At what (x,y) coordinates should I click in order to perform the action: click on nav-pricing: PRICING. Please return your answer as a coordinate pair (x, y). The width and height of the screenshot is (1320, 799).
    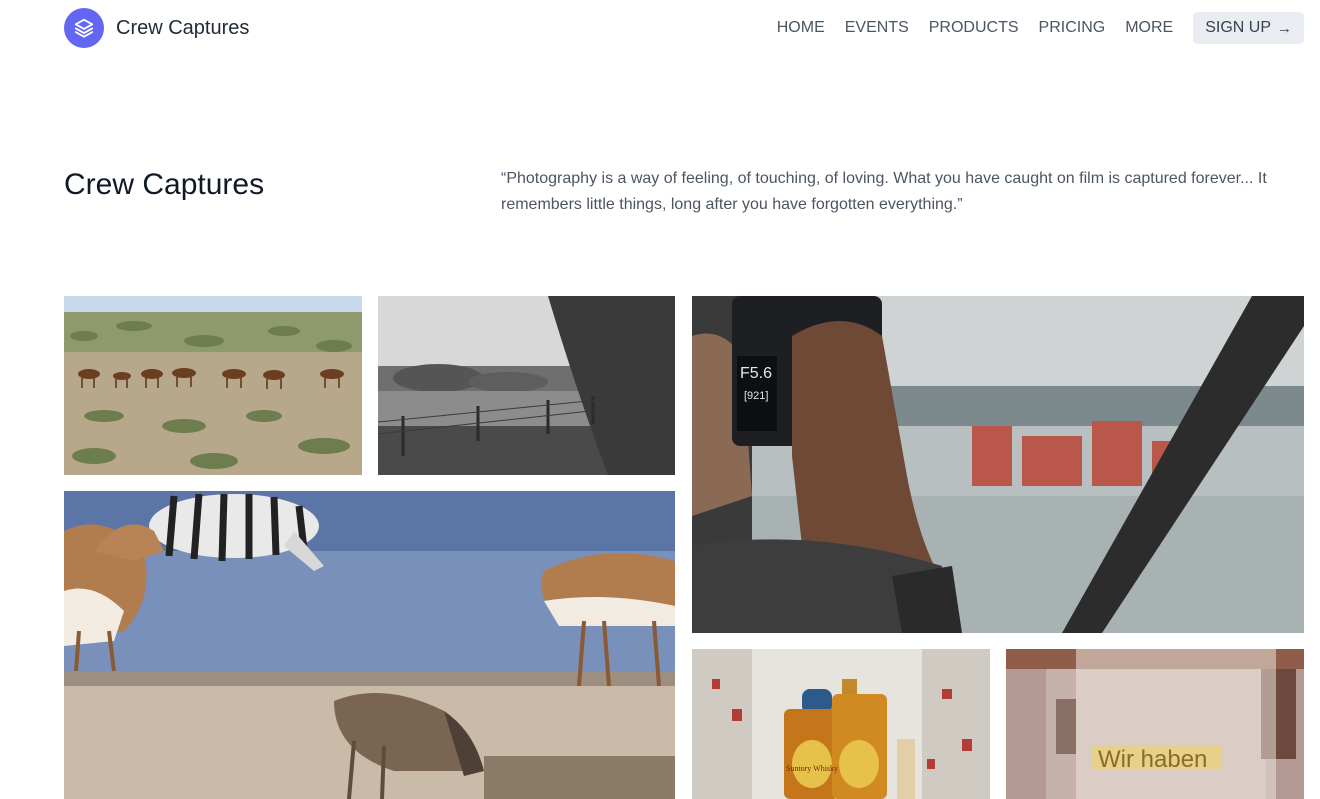
    Looking at the image, I should click on (1072, 28).